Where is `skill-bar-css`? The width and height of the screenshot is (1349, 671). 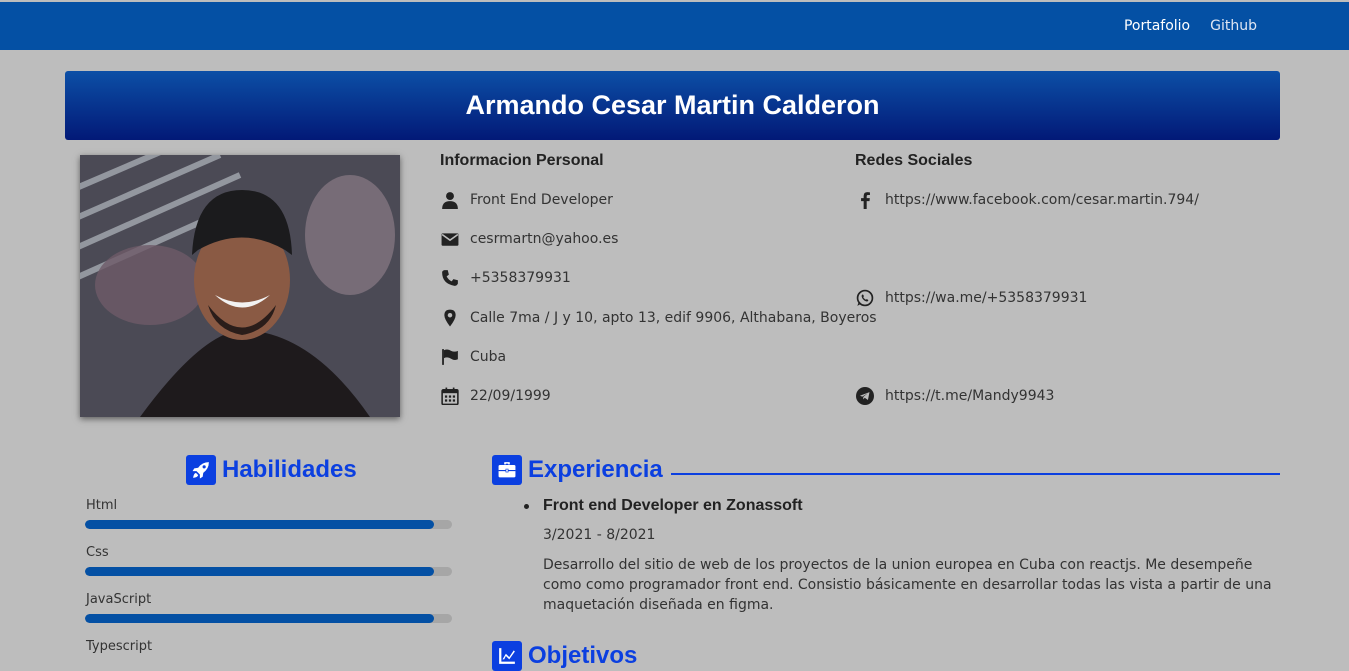
skill-bar-css is located at coordinates (268, 571).